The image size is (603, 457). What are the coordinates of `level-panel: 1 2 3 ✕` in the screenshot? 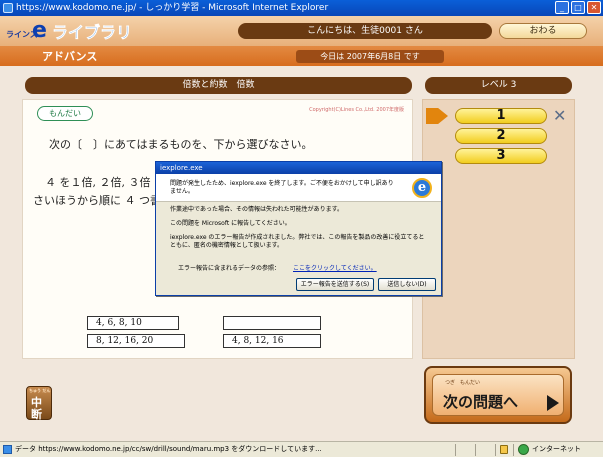 It's located at (498, 229).